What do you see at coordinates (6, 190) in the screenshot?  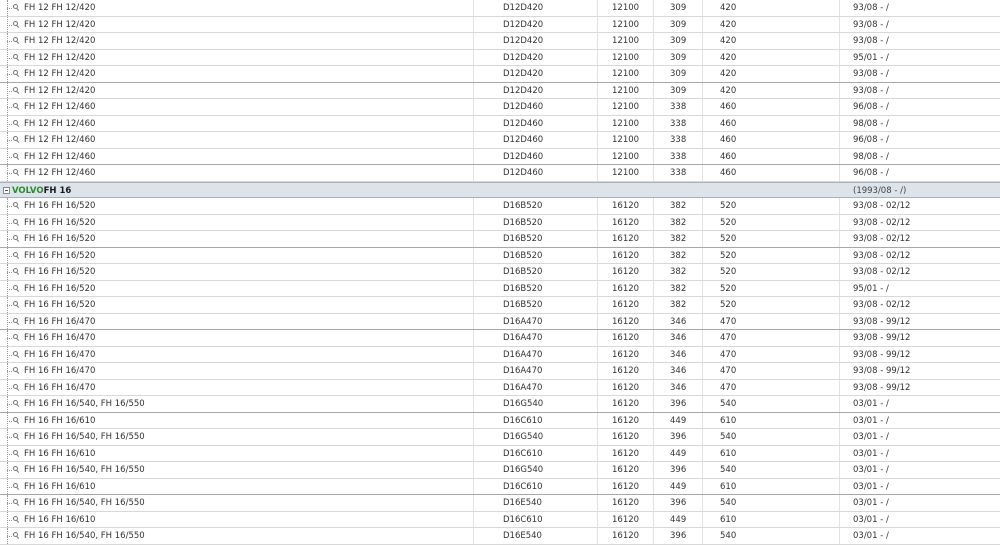 I see `collapse-icon` at bounding box center [6, 190].